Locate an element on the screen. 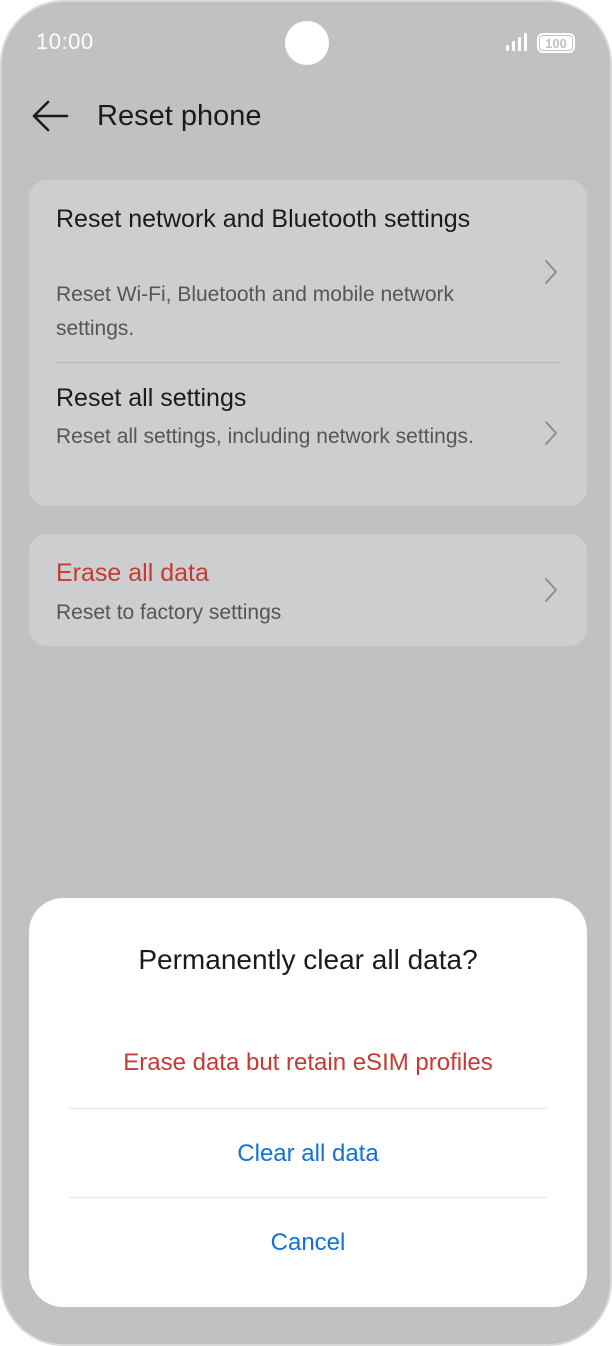 This screenshot has width=612, height=1346. battery-icon: 100 is located at coordinates (556, 43).